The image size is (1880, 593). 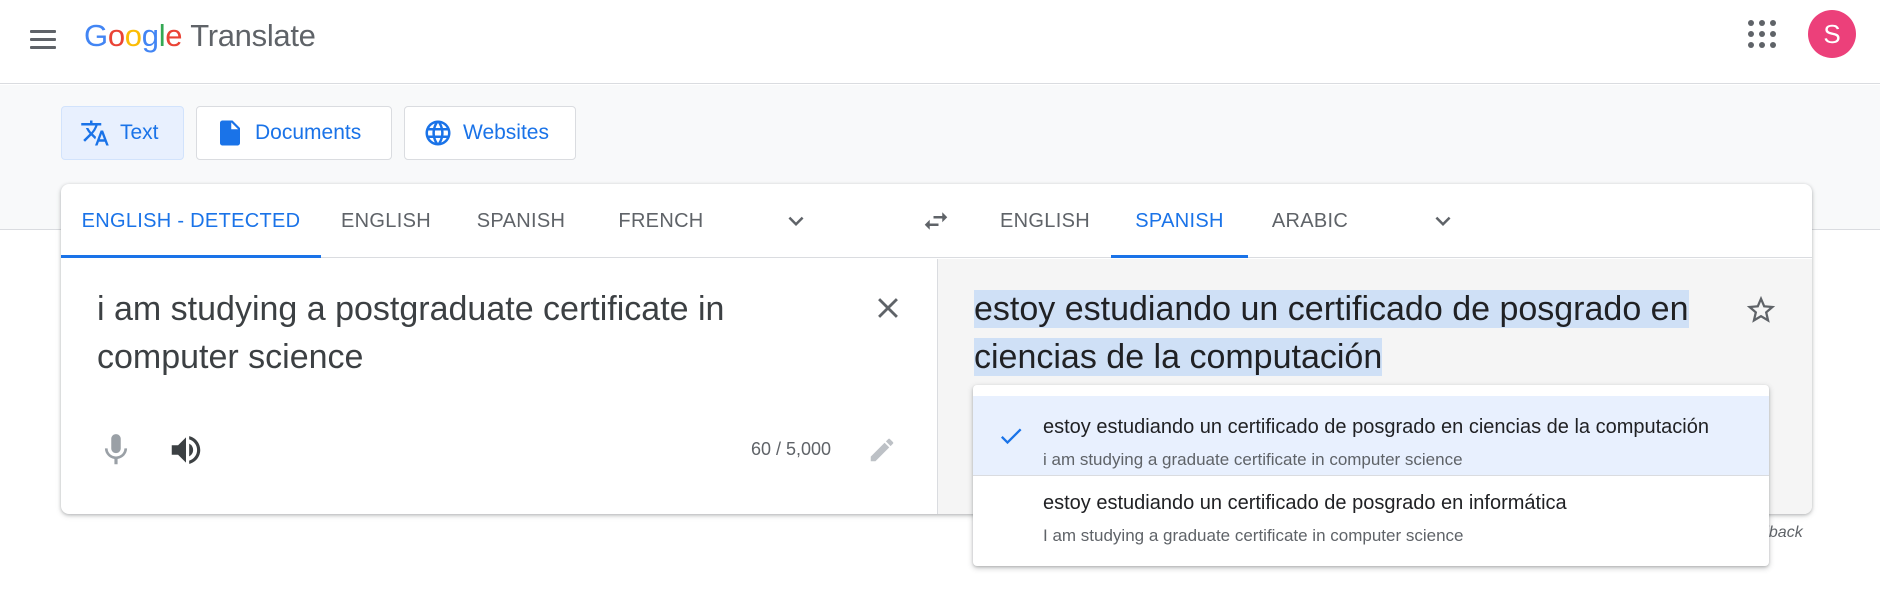 I want to click on mode-text-button: Text, so click(x=122, y=133).